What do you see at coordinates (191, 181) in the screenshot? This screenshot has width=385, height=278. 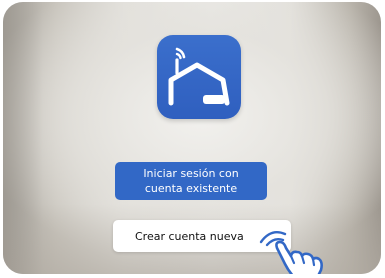 I see `login-existing-account-button: Iniciar sesión con cuenta existente` at bounding box center [191, 181].